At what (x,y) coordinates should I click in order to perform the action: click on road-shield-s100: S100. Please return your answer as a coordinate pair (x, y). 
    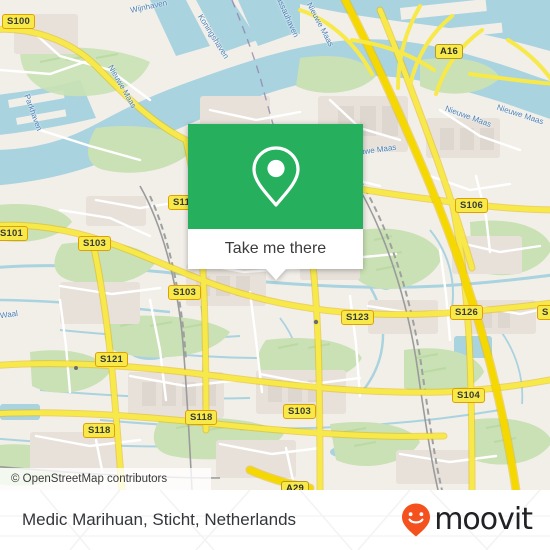
    Looking at the image, I should click on (18, 21).